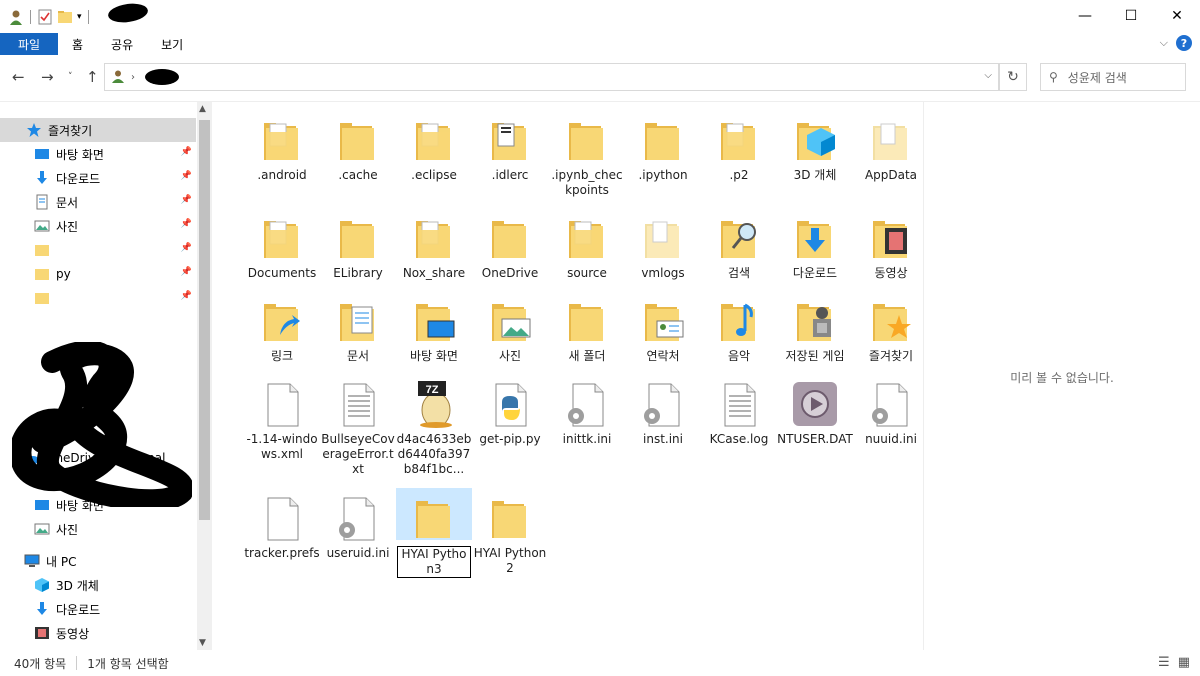 The width and height of the screenshot is (1200, 676). I want to click on file-item: inst.ini, so click(663, 410).